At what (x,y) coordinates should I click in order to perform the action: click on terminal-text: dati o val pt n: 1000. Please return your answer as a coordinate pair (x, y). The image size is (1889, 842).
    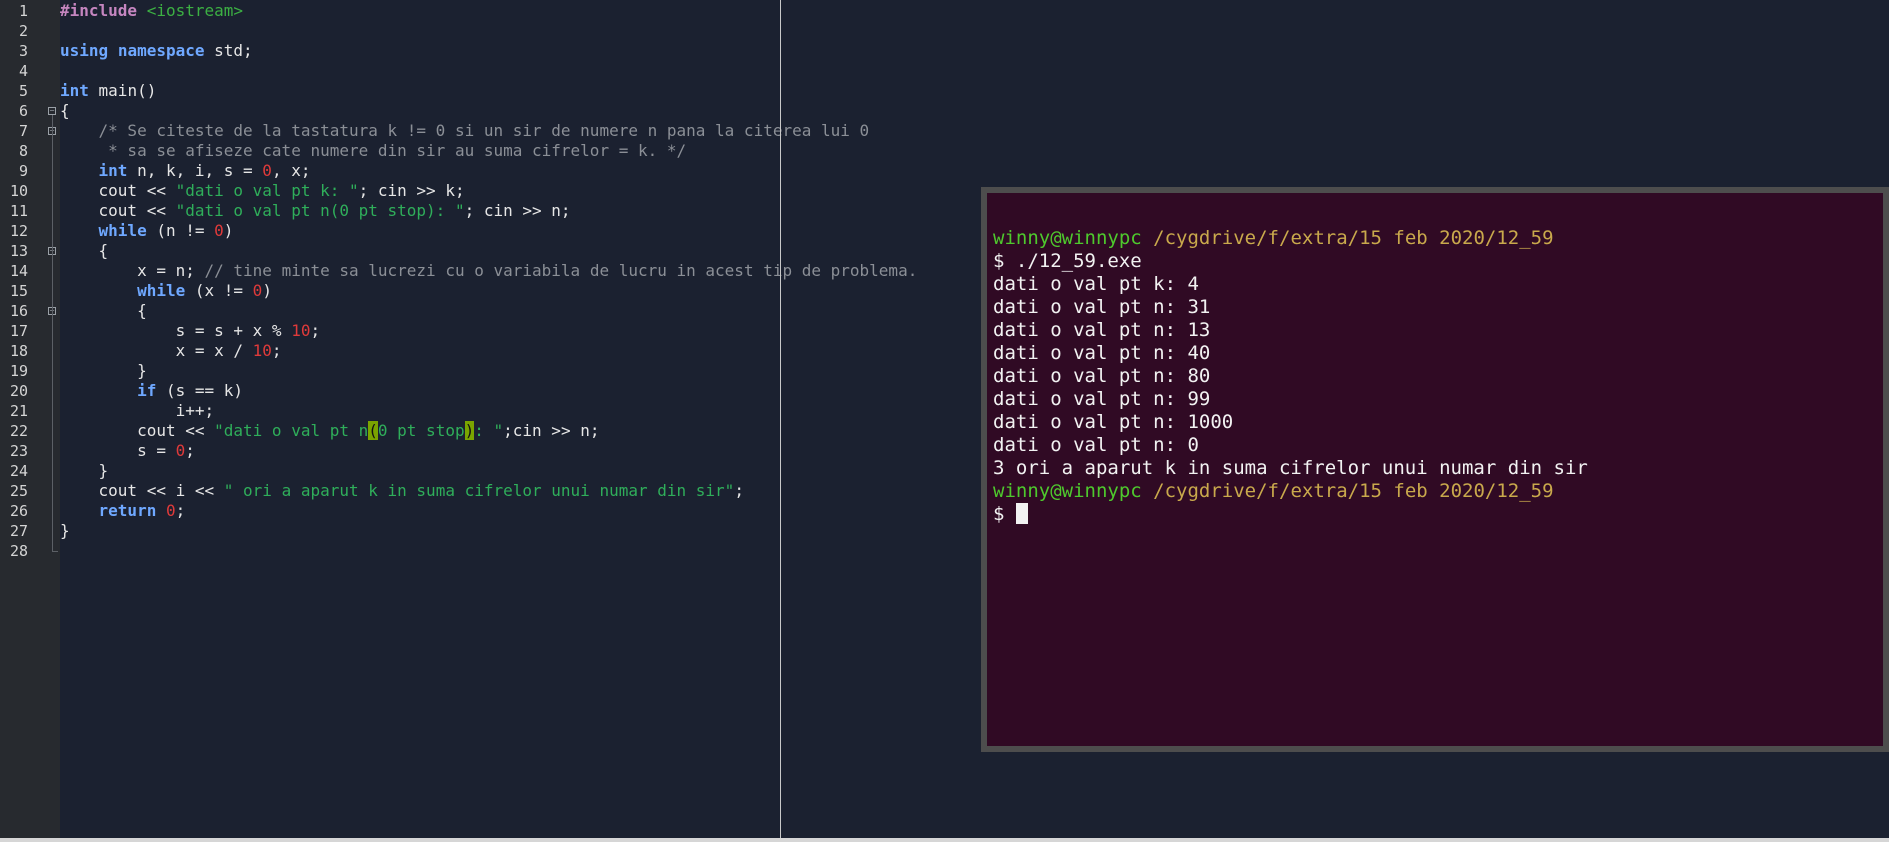
    Looking at the image, I should click on (1113, 422).